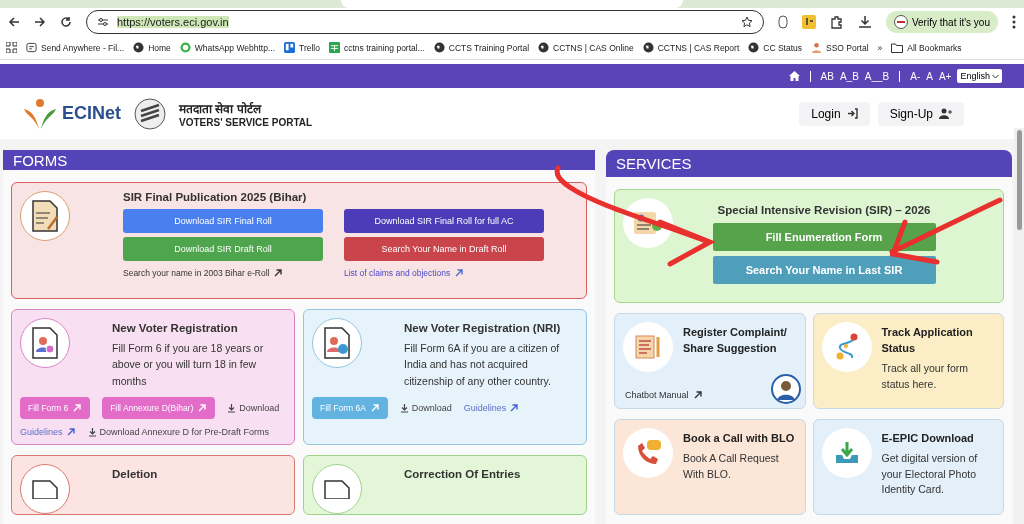 The width and height of the screenshot is (1024, 524). What do you see at coordinates (299, 160) in the screenshot?
I see `forms-header: FORMS` at bounding box center [299, 160].